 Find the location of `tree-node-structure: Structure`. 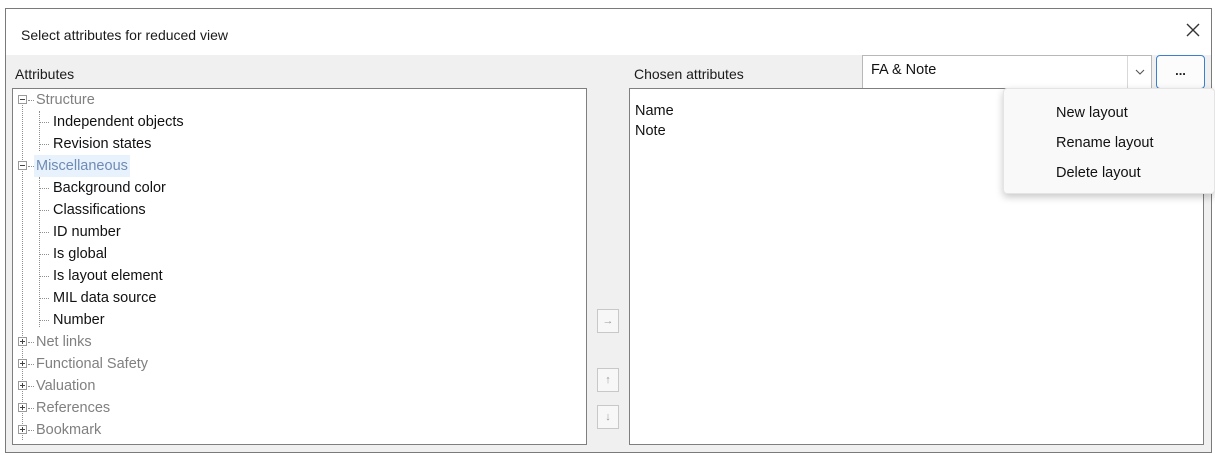

tree-node-structure: Structure is located at coordinates (298, 100).